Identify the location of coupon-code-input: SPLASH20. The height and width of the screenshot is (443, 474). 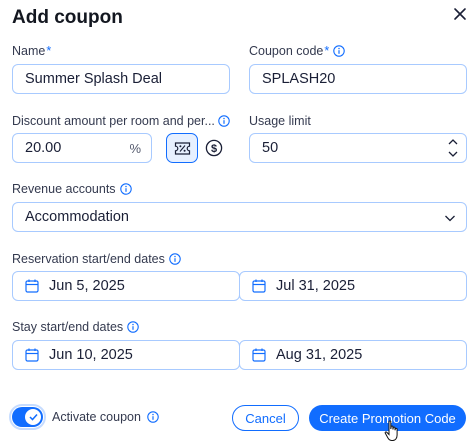
(358, 79).